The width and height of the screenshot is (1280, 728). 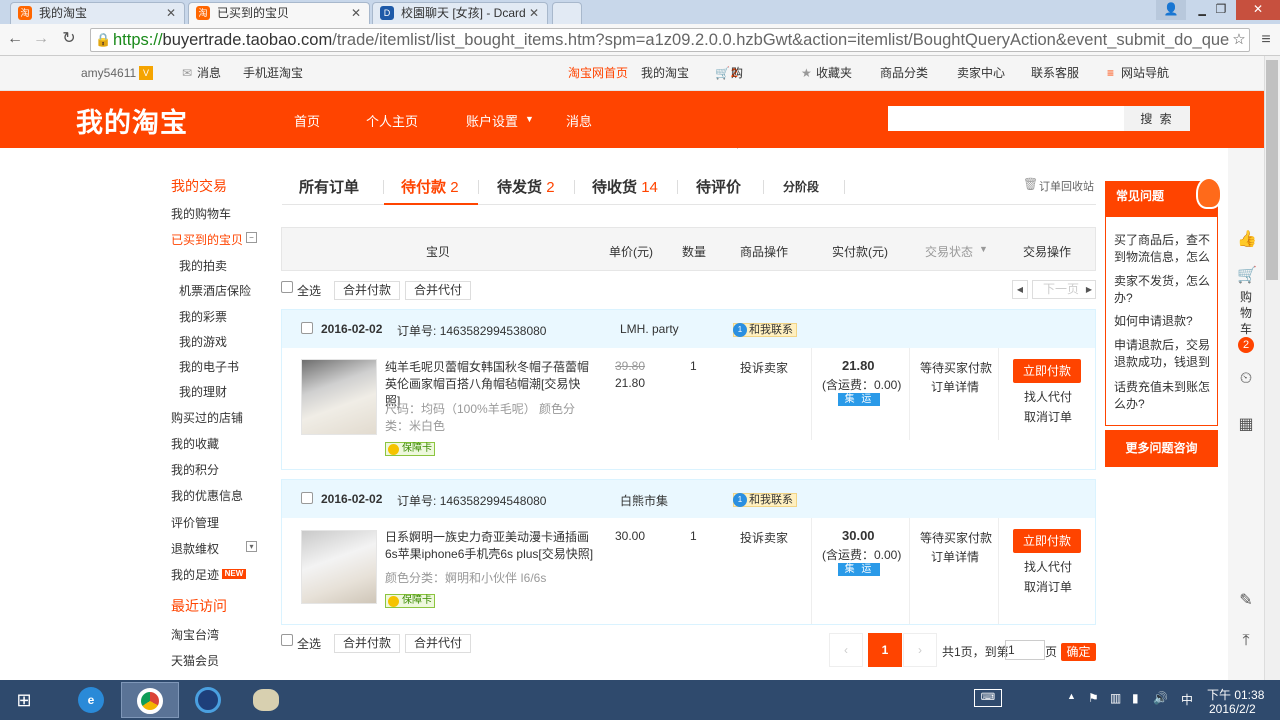 I want to click on cart-link: 购物车2, so click(x=737, y=103).